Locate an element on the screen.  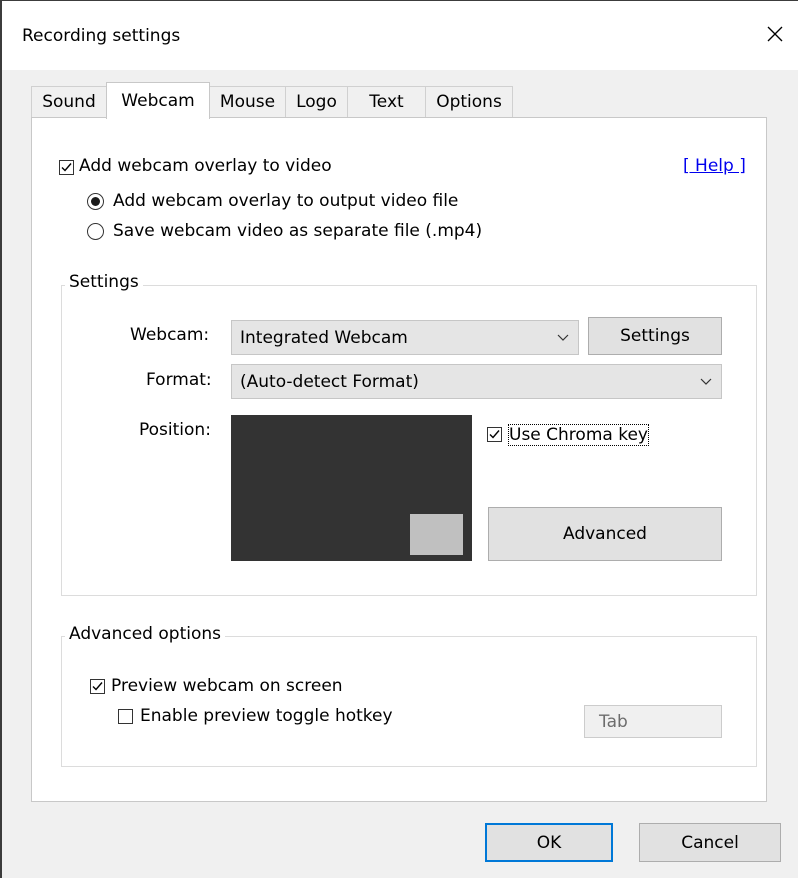
close-icon is located at coordinates (775, 34).